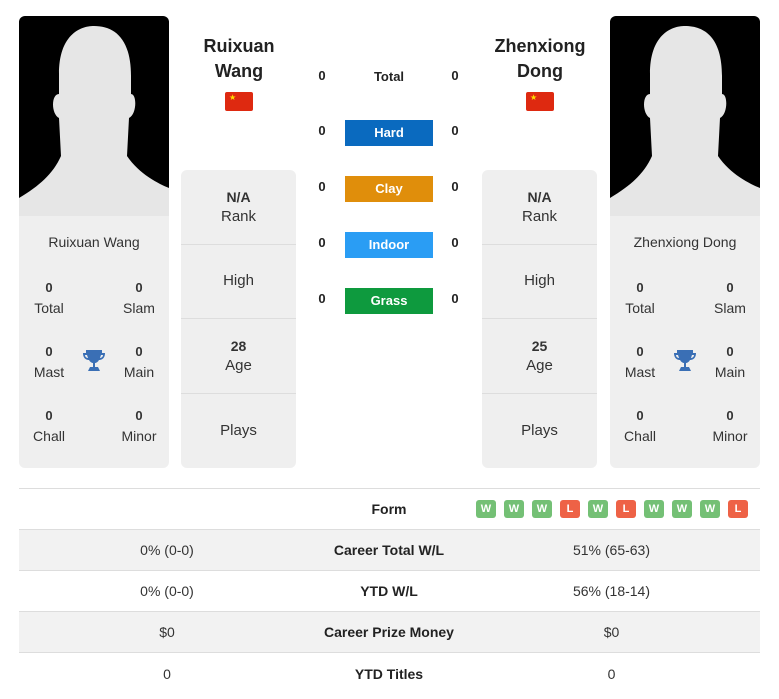 Image resolution: width=779 pixels, height=699 pixels. I want to click on player2-form: WWWLWLWWWL, so click(611, 509).